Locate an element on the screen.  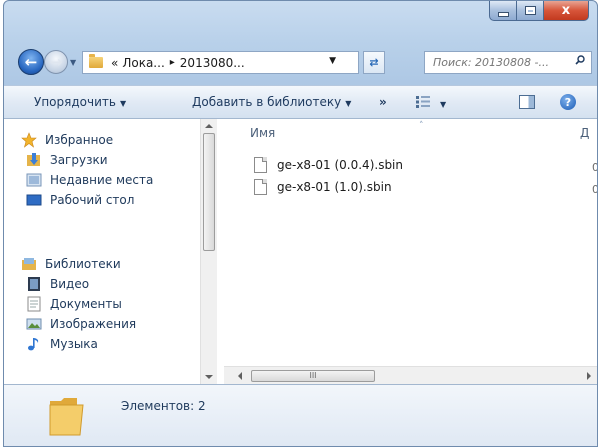
nav-music: Музыка is located at coordinates (62, 344).